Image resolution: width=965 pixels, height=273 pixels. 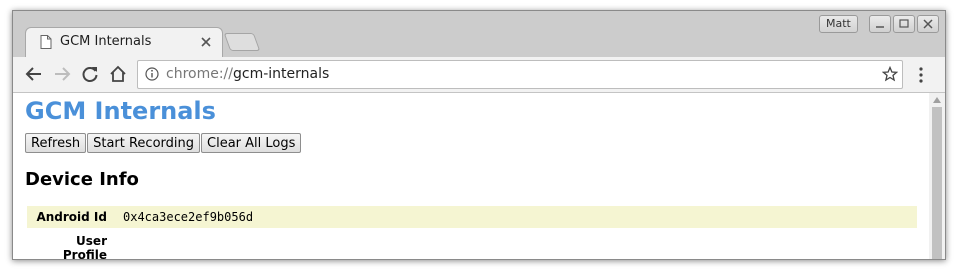 I want to click on maximize-button, so click(x=904, y=24).